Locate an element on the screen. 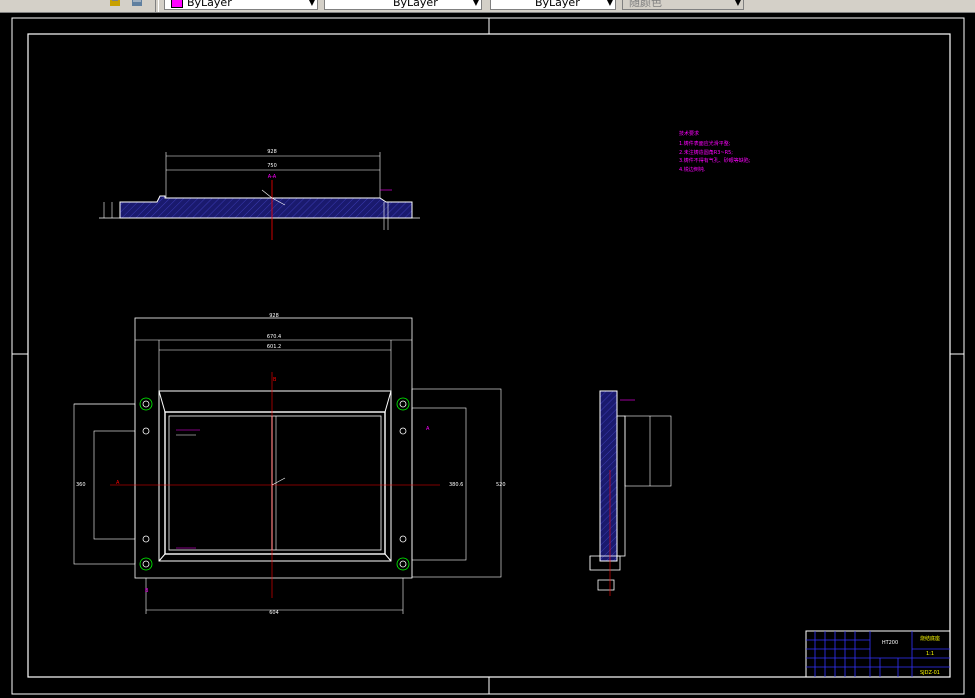  lineweight-control-dropdown: ByLayer ▼ is located at coordinates (553, 5).